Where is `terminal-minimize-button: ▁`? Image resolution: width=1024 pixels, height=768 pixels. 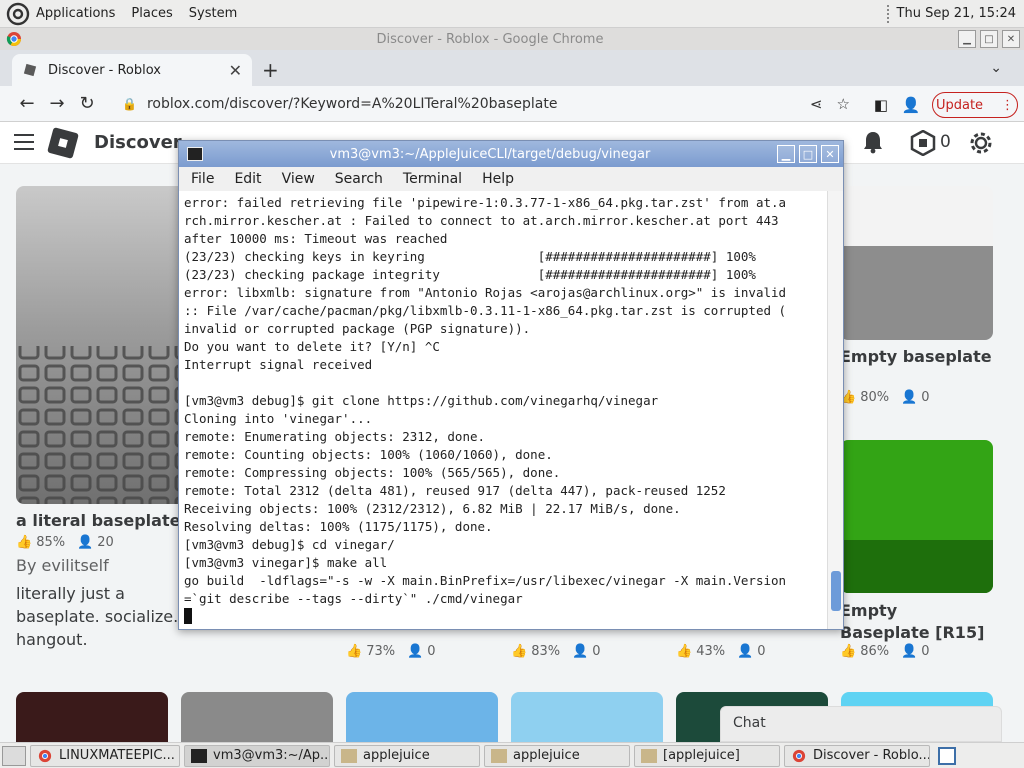 terminal-minimize-button: ▁ is located at coordinates (786, 154).